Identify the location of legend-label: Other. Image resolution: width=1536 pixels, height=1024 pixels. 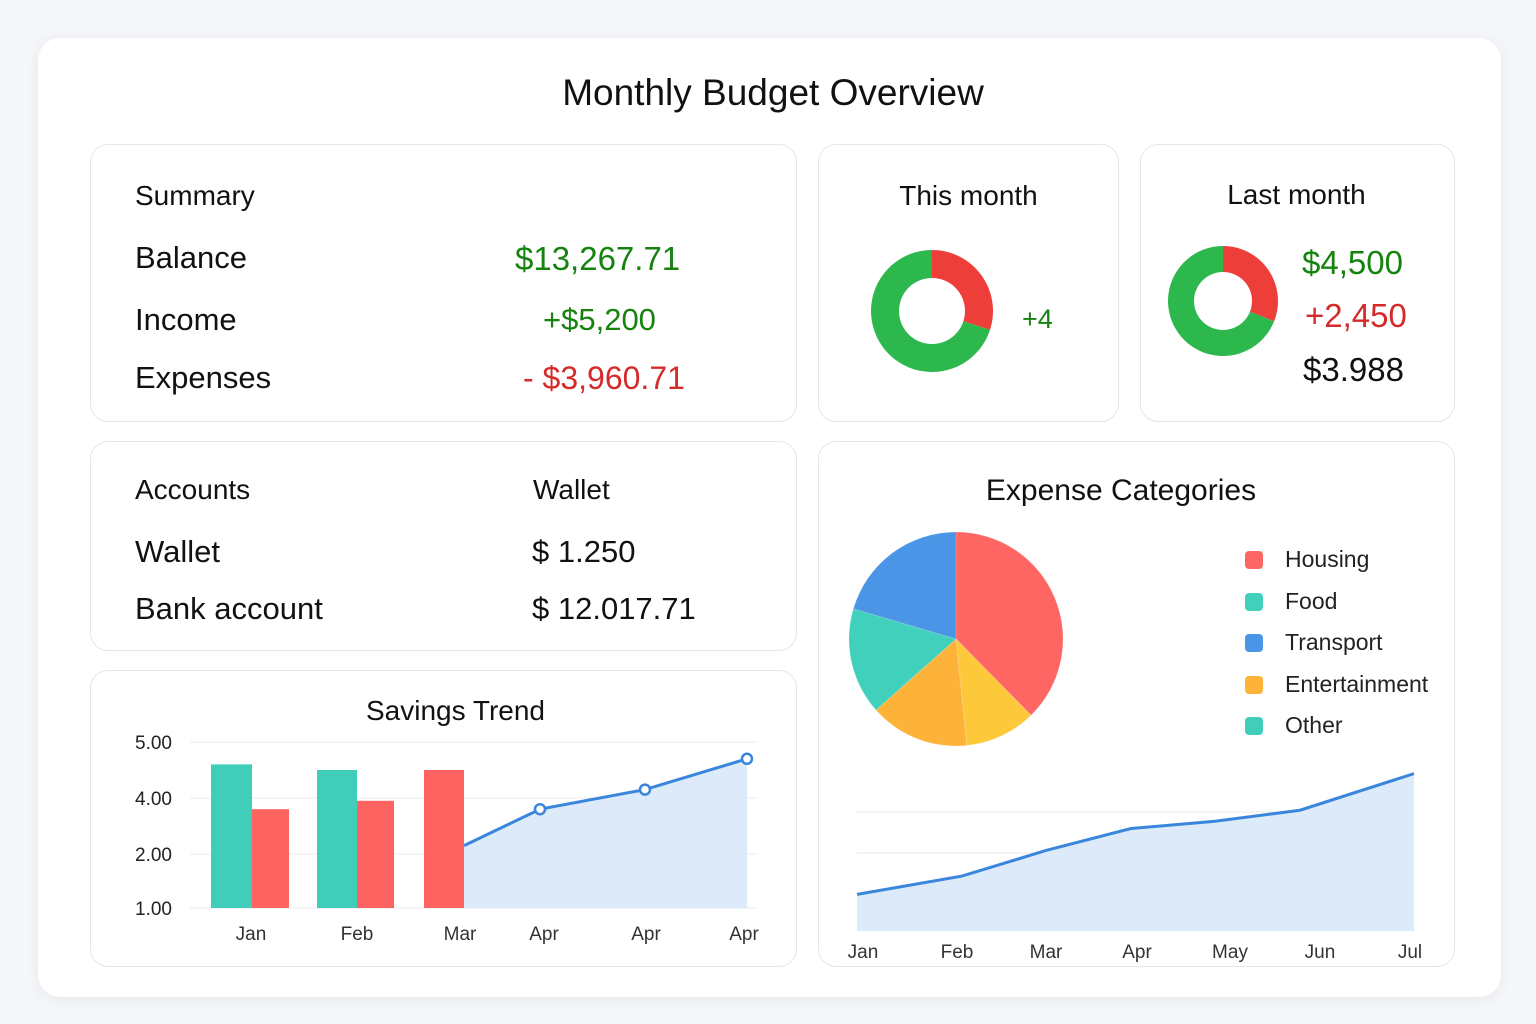
(1314, 725).